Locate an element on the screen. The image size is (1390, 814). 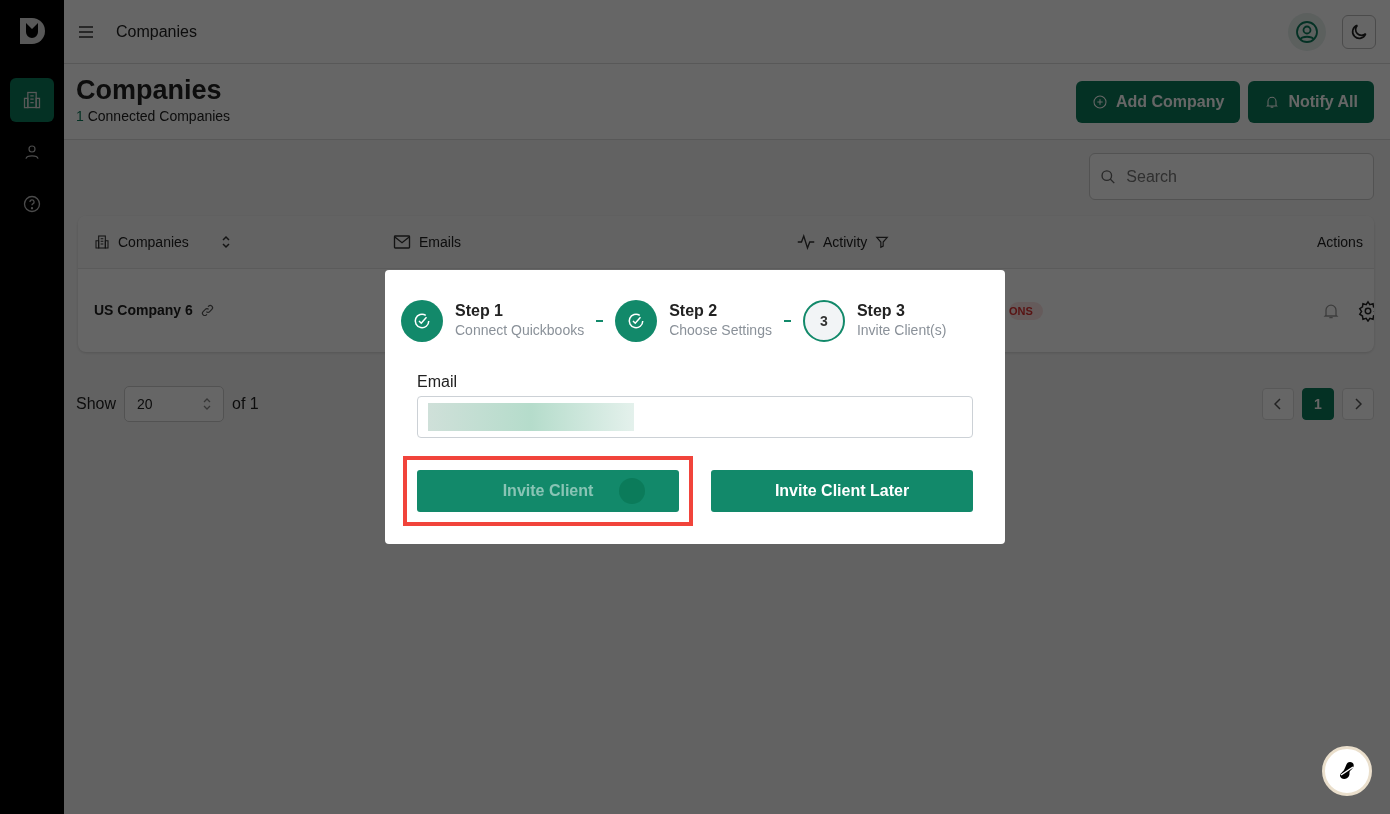
moon-icon is located at coordinates (1359, 31).